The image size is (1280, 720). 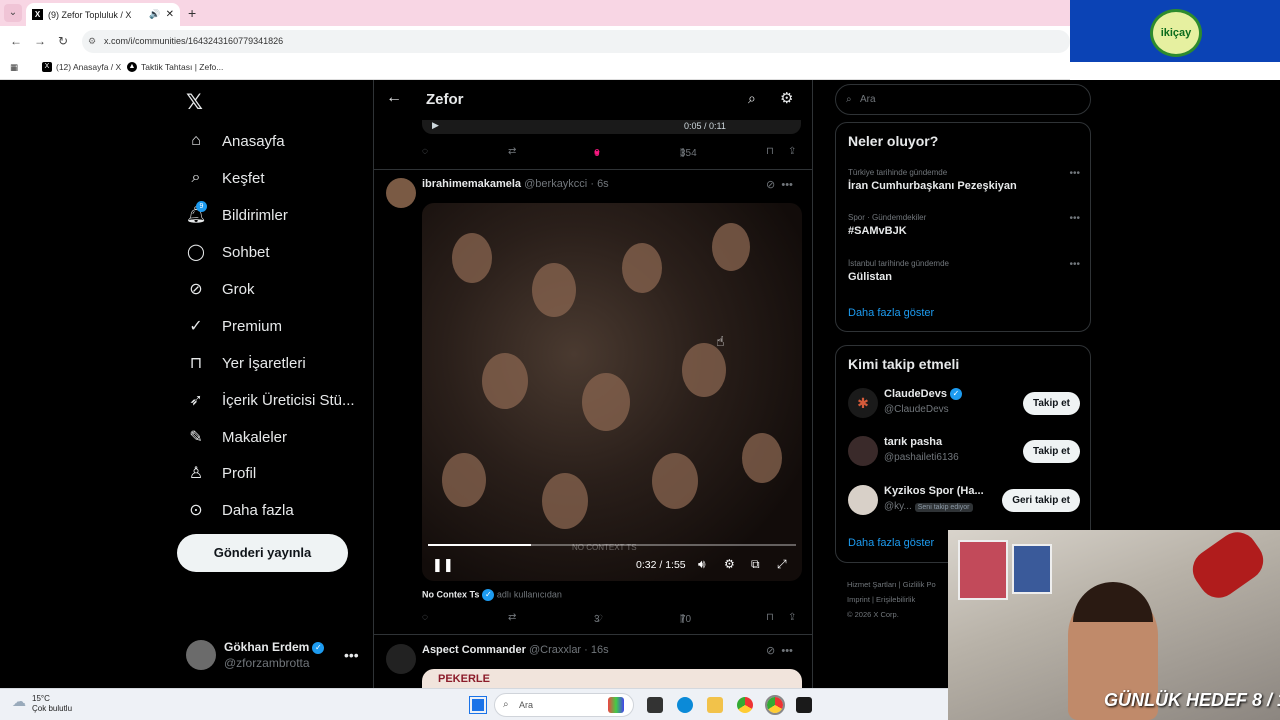 I want to click on author-handle: @Craxxlar, so click(x=555, y=650).